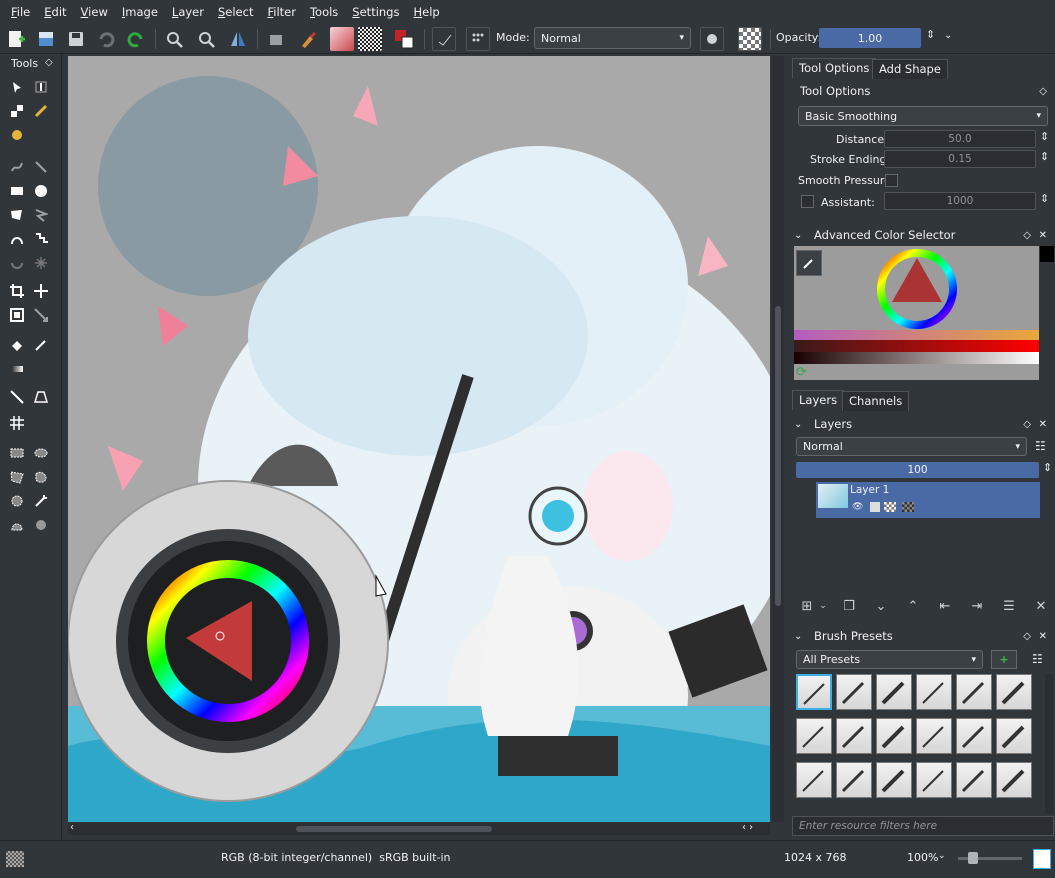 The width and height of the screenshot is (1055, 878). Describe the element at coordinates (17, 525) in the screenshot. I see `bezier-select-icon` at that location.